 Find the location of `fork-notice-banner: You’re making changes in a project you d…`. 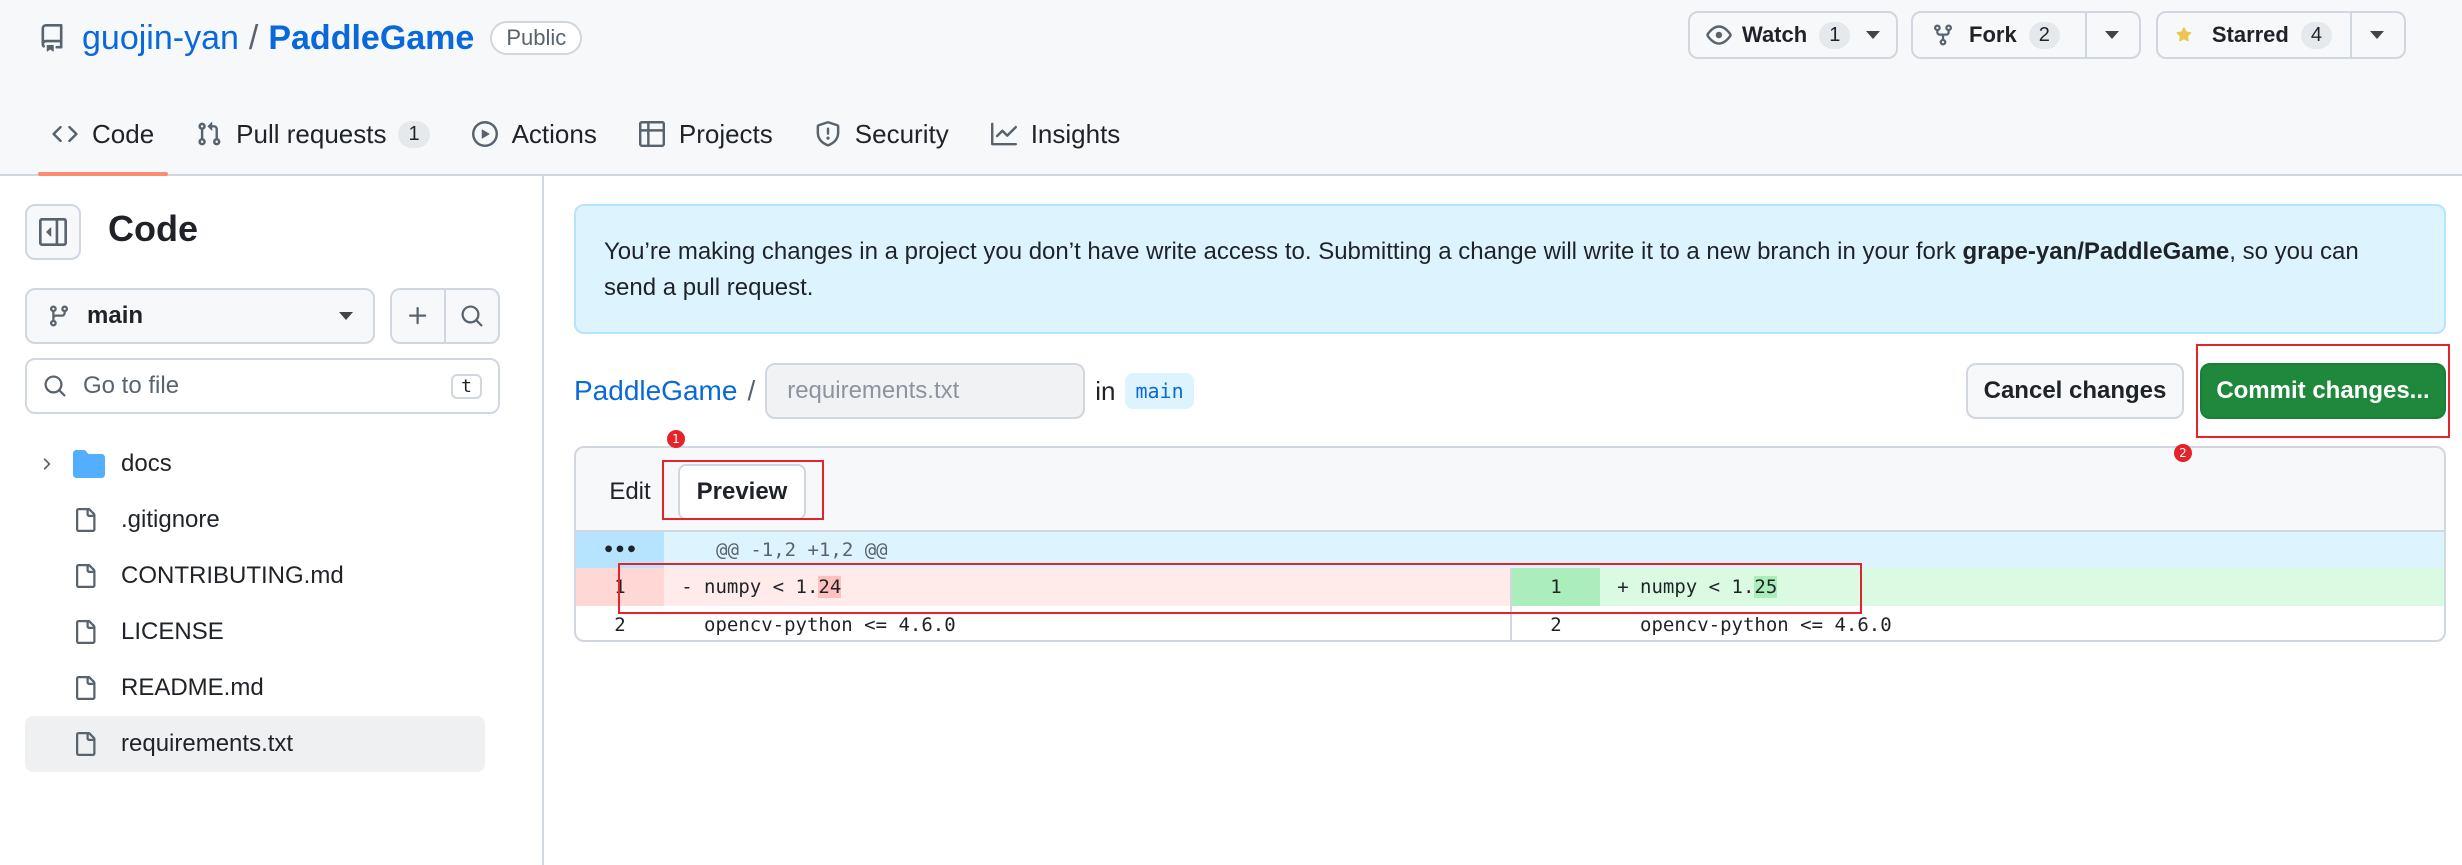

fork-notice-banner: You’re making changes in a project you d… is located at coordinates (1510, 269).